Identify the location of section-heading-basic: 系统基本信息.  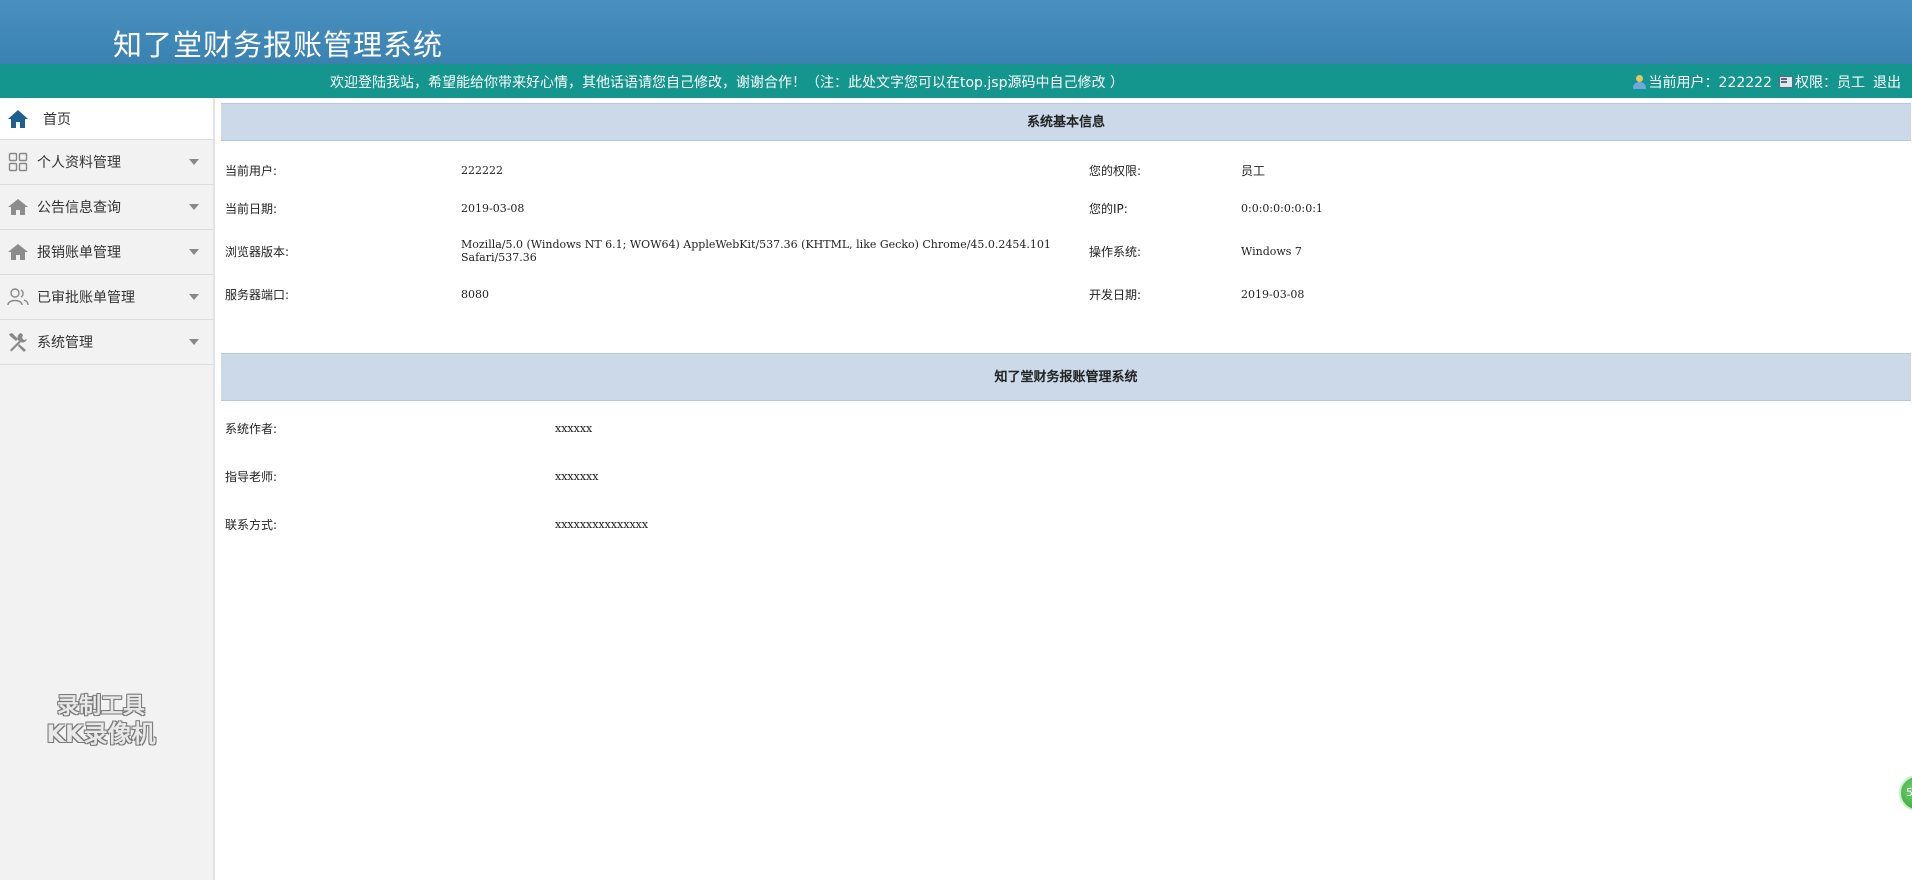
(1066, 122).